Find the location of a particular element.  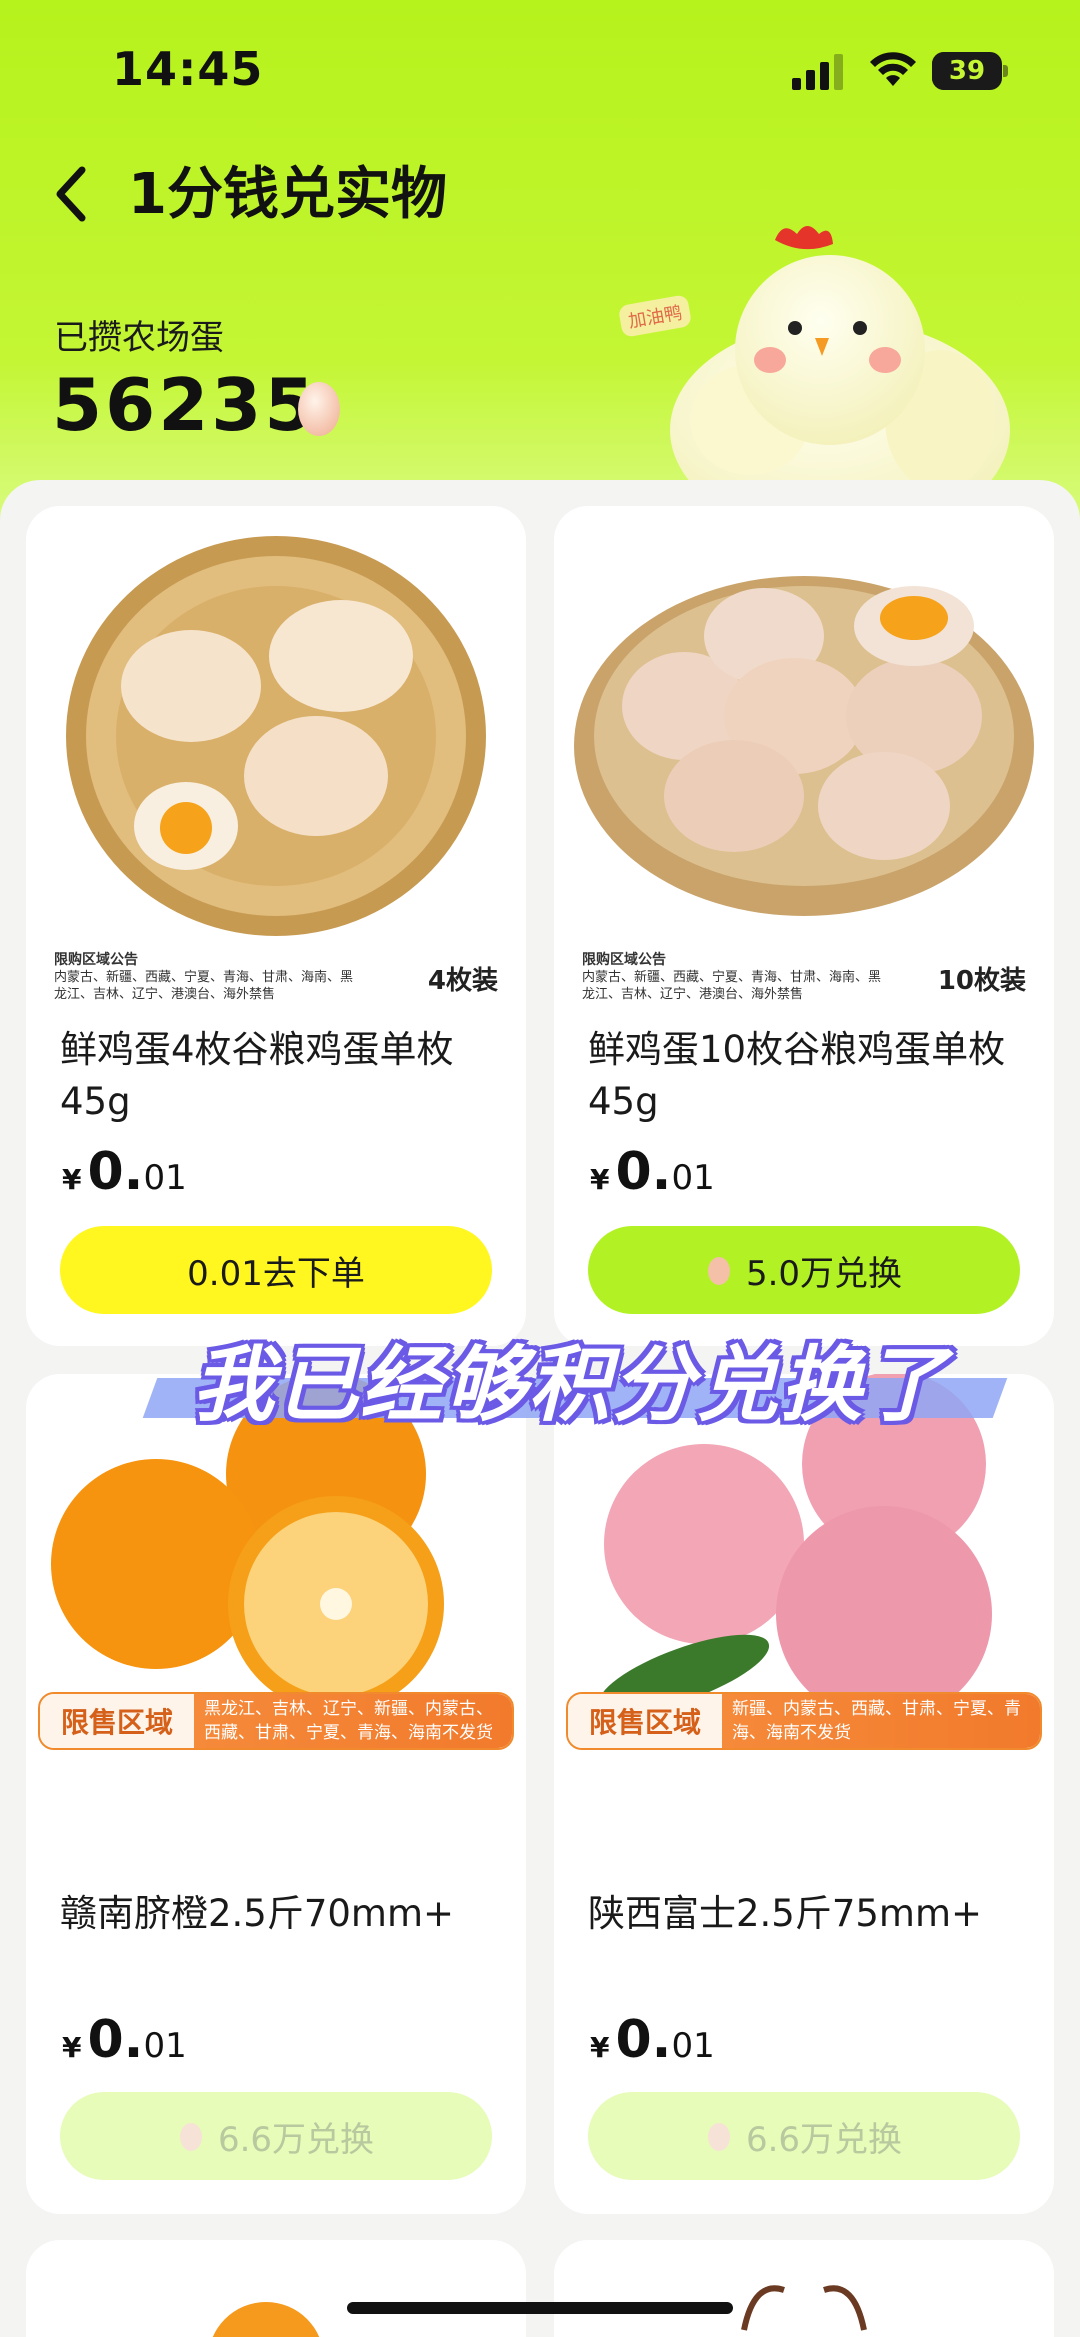

points-label: 已攒农场蛋 is located at coordinates (139, 338).